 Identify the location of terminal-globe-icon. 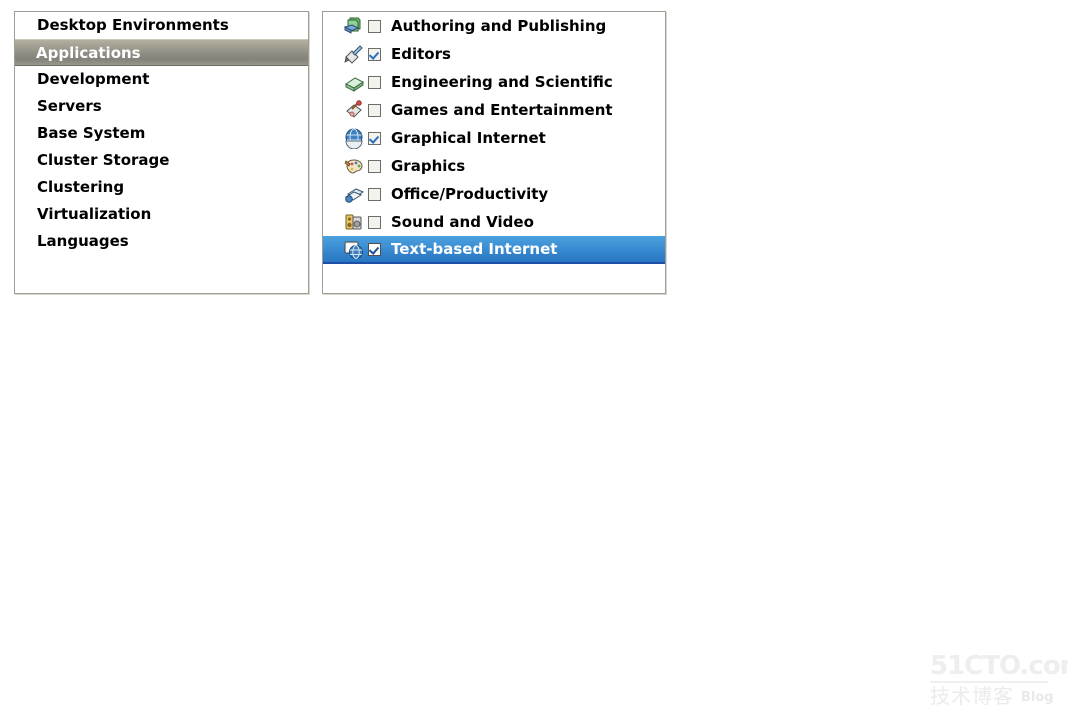
(354, 249).